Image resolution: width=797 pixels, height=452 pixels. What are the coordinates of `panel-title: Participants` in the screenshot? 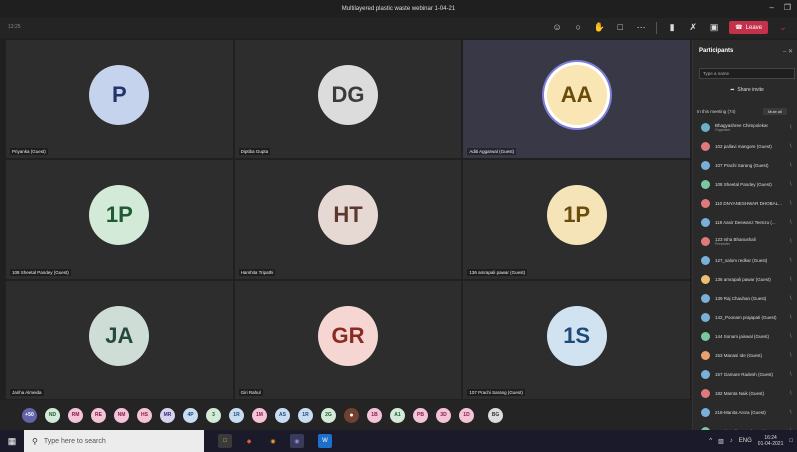 It's located at (716, 51).